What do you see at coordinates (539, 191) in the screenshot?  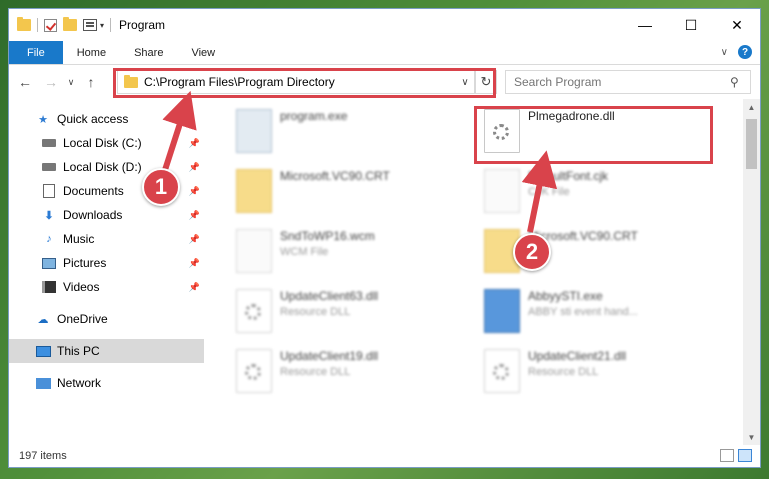 I see `arrow-two` at bounding box center [539, 191].